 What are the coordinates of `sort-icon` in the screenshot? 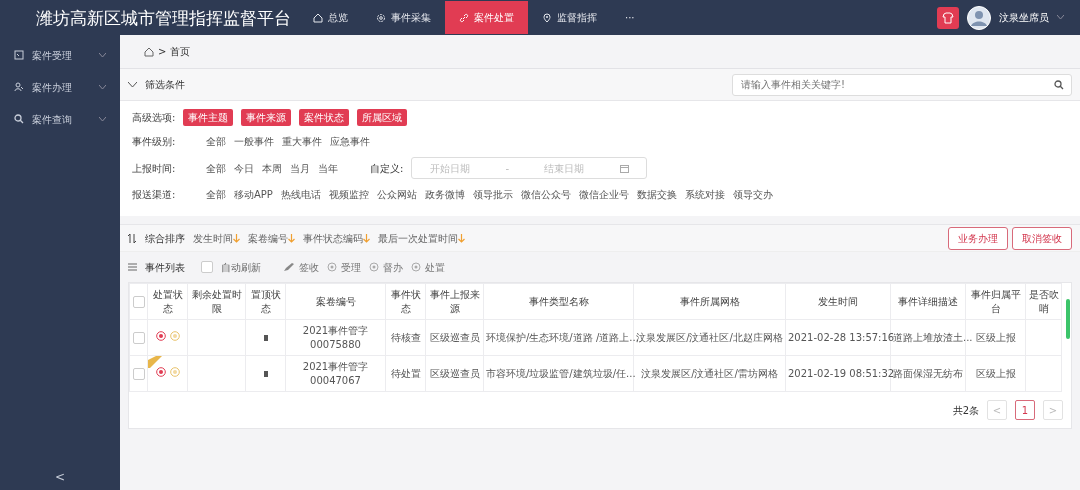 It's located at (132, 238).